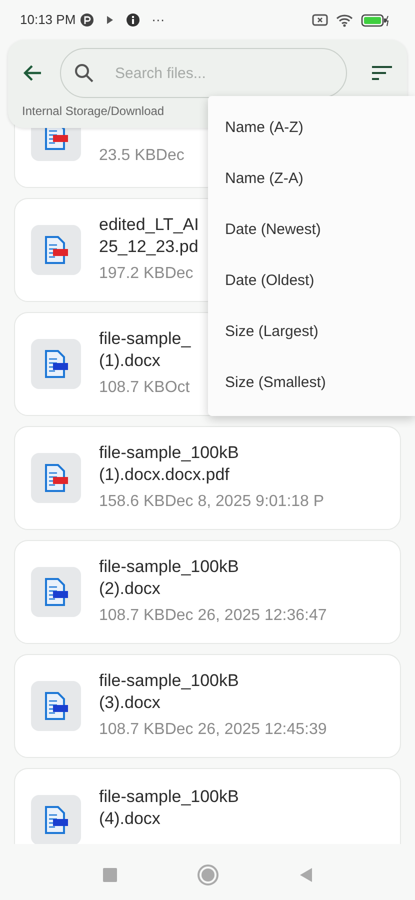 The image size is (415, 900). Describe the element at coordinates (48, 20) in the screenshot. I see `clock: 10:13 PM` at that location.